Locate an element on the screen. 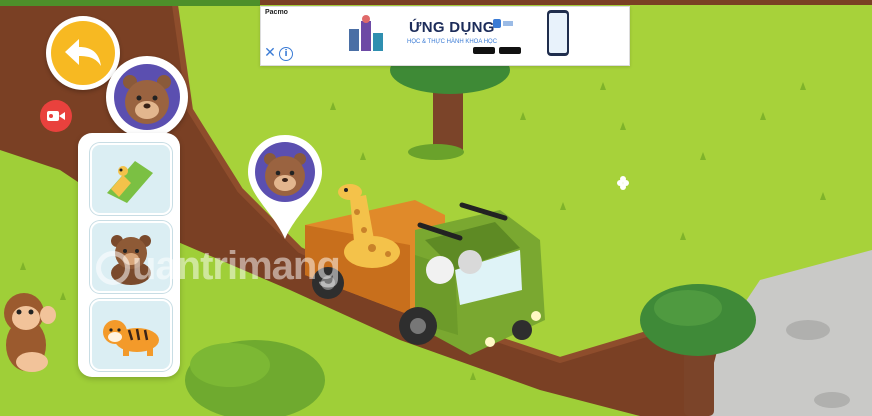 This screenshot has width=872, height=416. video-camera-icon is located at coordinates (56, 116).